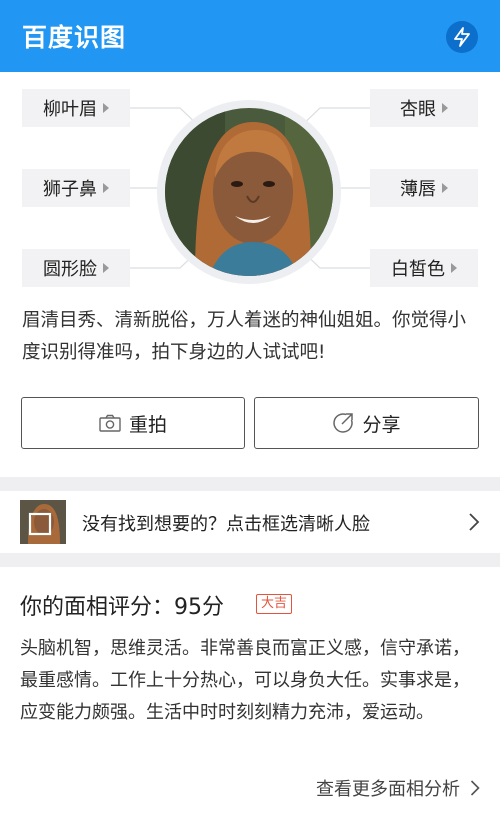  What do you see at coordinates (43, 522) in the screenshot?
I see `face-thumbnail` at bounding box center [43, 522].